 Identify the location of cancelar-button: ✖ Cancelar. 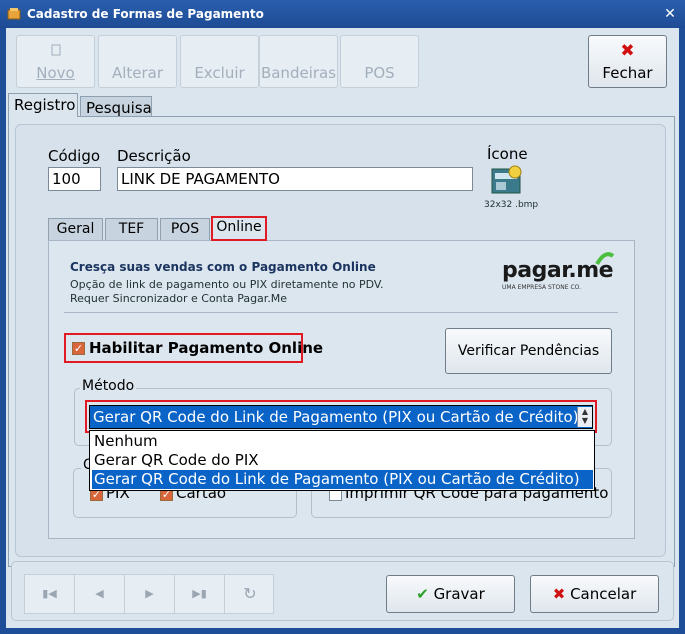
(594, 594).